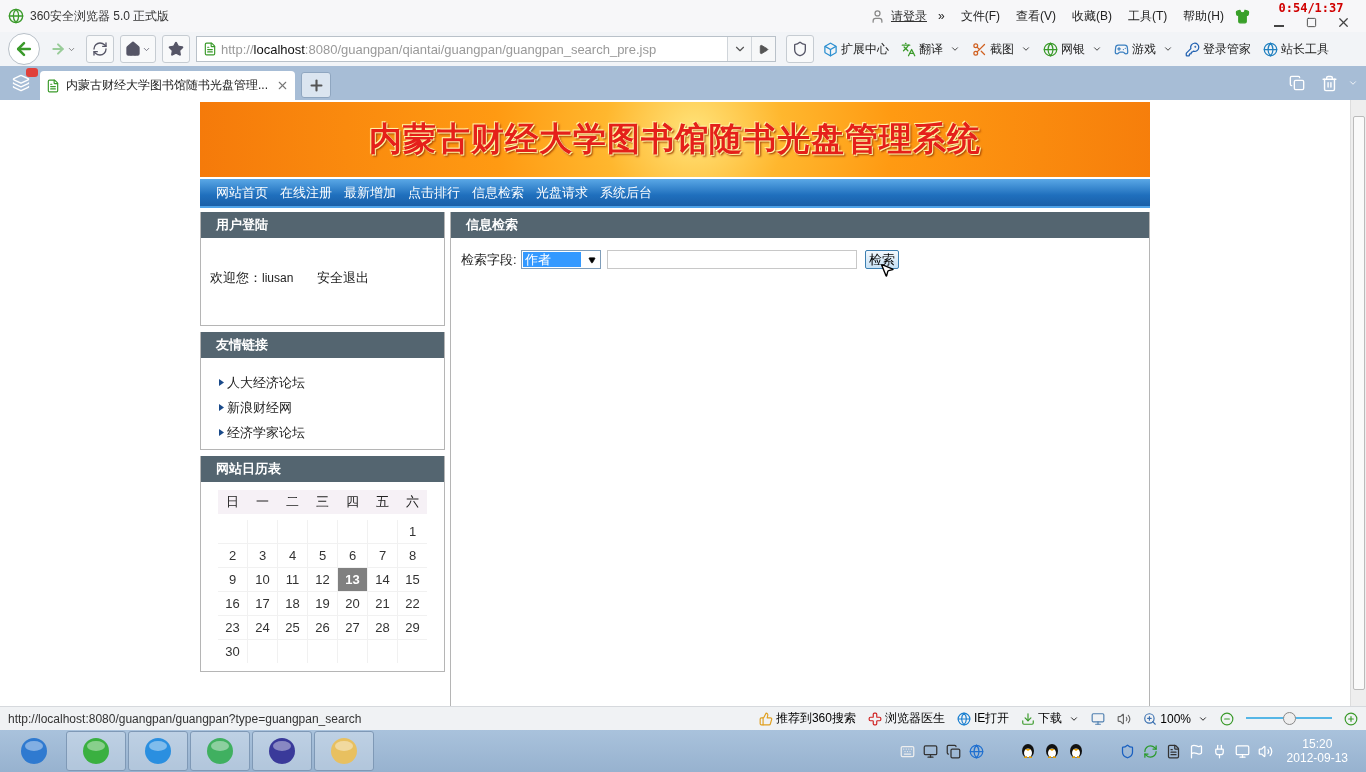 This screenshot has height=772, width=1366. I want to click on history-dropdown-button, so click(739, 49).